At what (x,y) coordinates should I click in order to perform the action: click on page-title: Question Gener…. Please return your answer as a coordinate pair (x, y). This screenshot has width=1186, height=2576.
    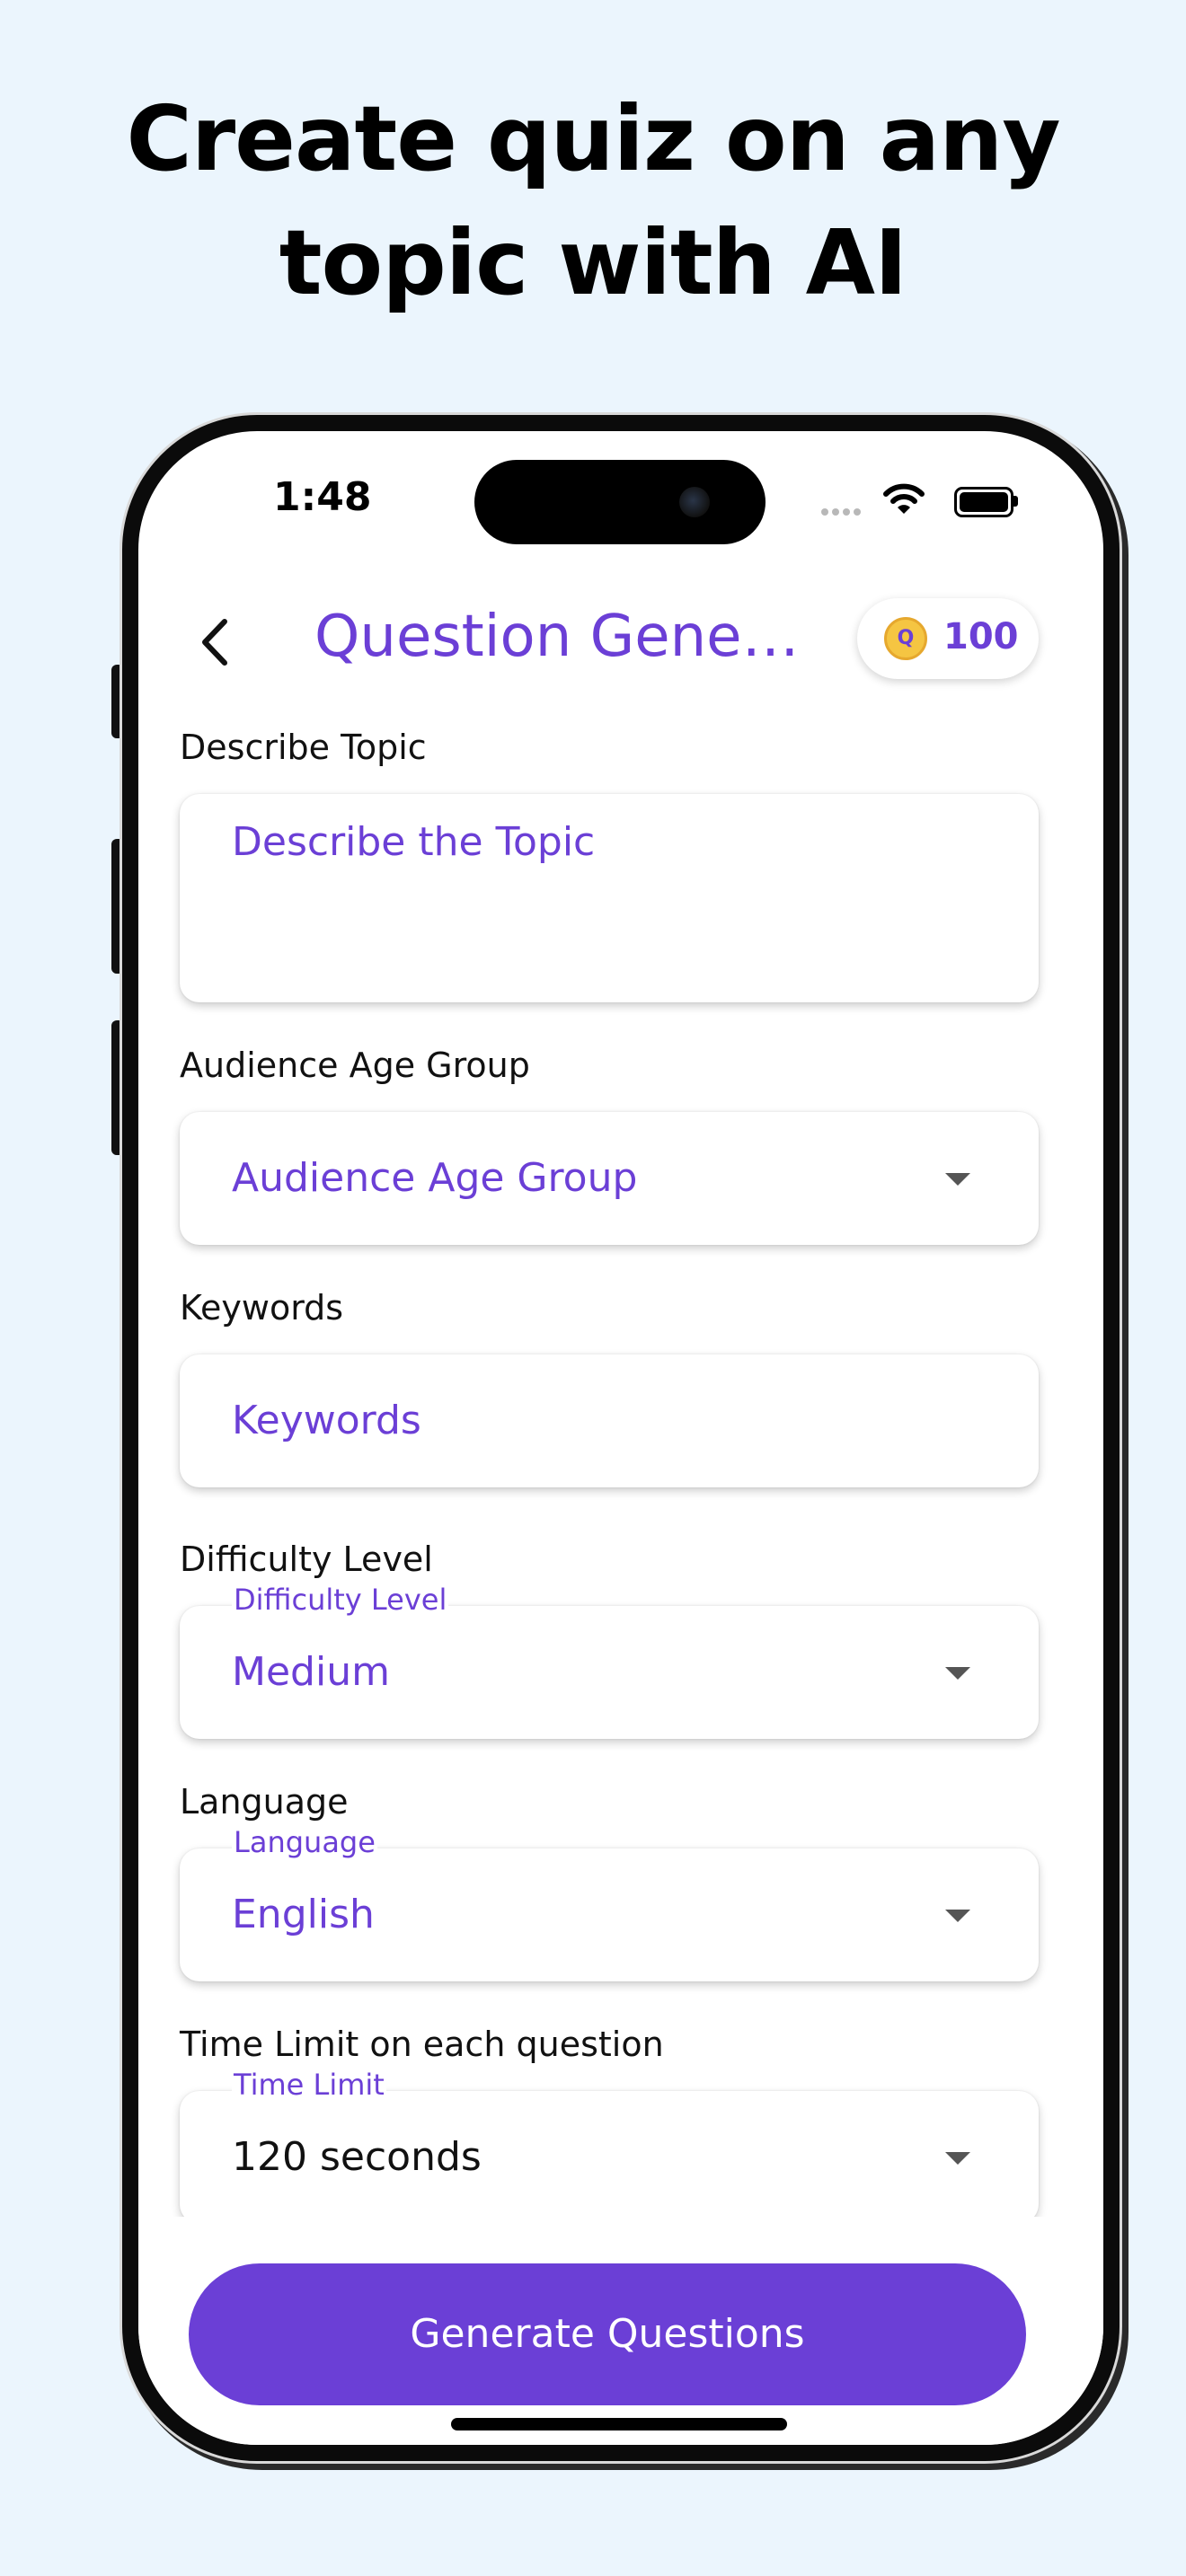
    Looking at the image, I should click on (566, 637).